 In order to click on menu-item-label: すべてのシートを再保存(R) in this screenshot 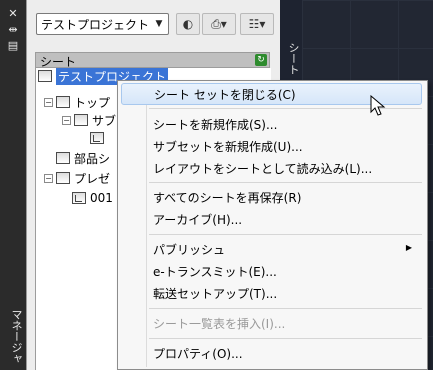, I will do `click(227, 197)`.